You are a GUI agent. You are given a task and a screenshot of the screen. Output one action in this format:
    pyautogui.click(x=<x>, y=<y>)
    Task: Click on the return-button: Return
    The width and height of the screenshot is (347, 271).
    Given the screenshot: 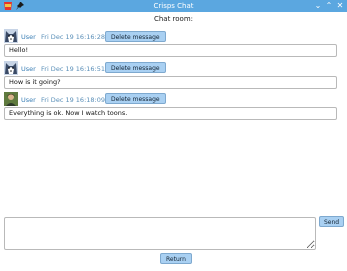 What is the action you would take?
    pyautogui.click(x=176, y=258)
    